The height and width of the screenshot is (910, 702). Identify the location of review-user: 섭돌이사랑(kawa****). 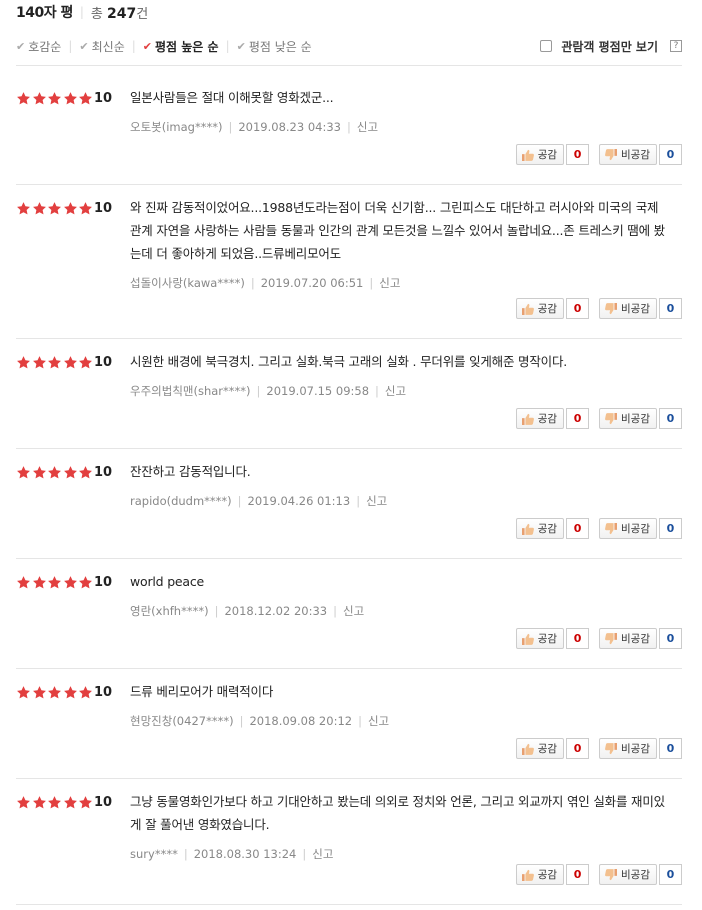
(187, 283).